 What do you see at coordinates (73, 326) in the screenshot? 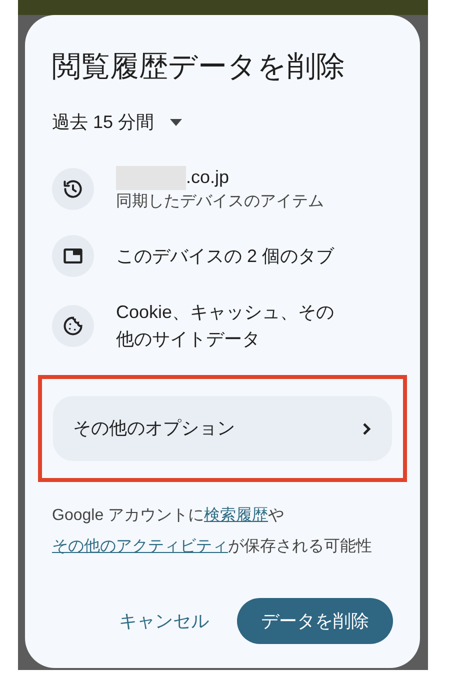
I see `cookie-icon` at bounding box center [73, 326].